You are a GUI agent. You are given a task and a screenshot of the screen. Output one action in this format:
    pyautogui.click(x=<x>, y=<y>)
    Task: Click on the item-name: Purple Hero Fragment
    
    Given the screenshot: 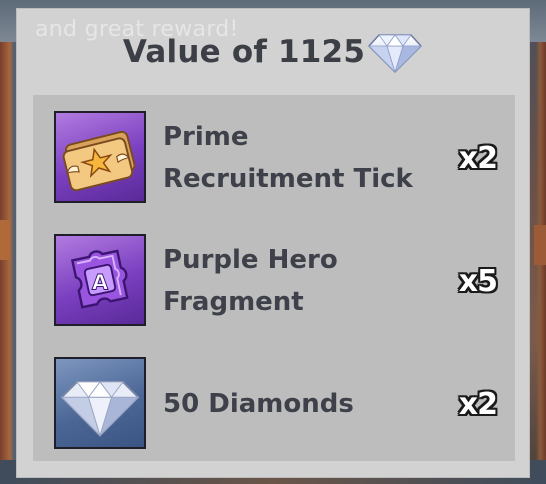 What is the action you would take?
    pyautogui.click(x=250, y=281)
    